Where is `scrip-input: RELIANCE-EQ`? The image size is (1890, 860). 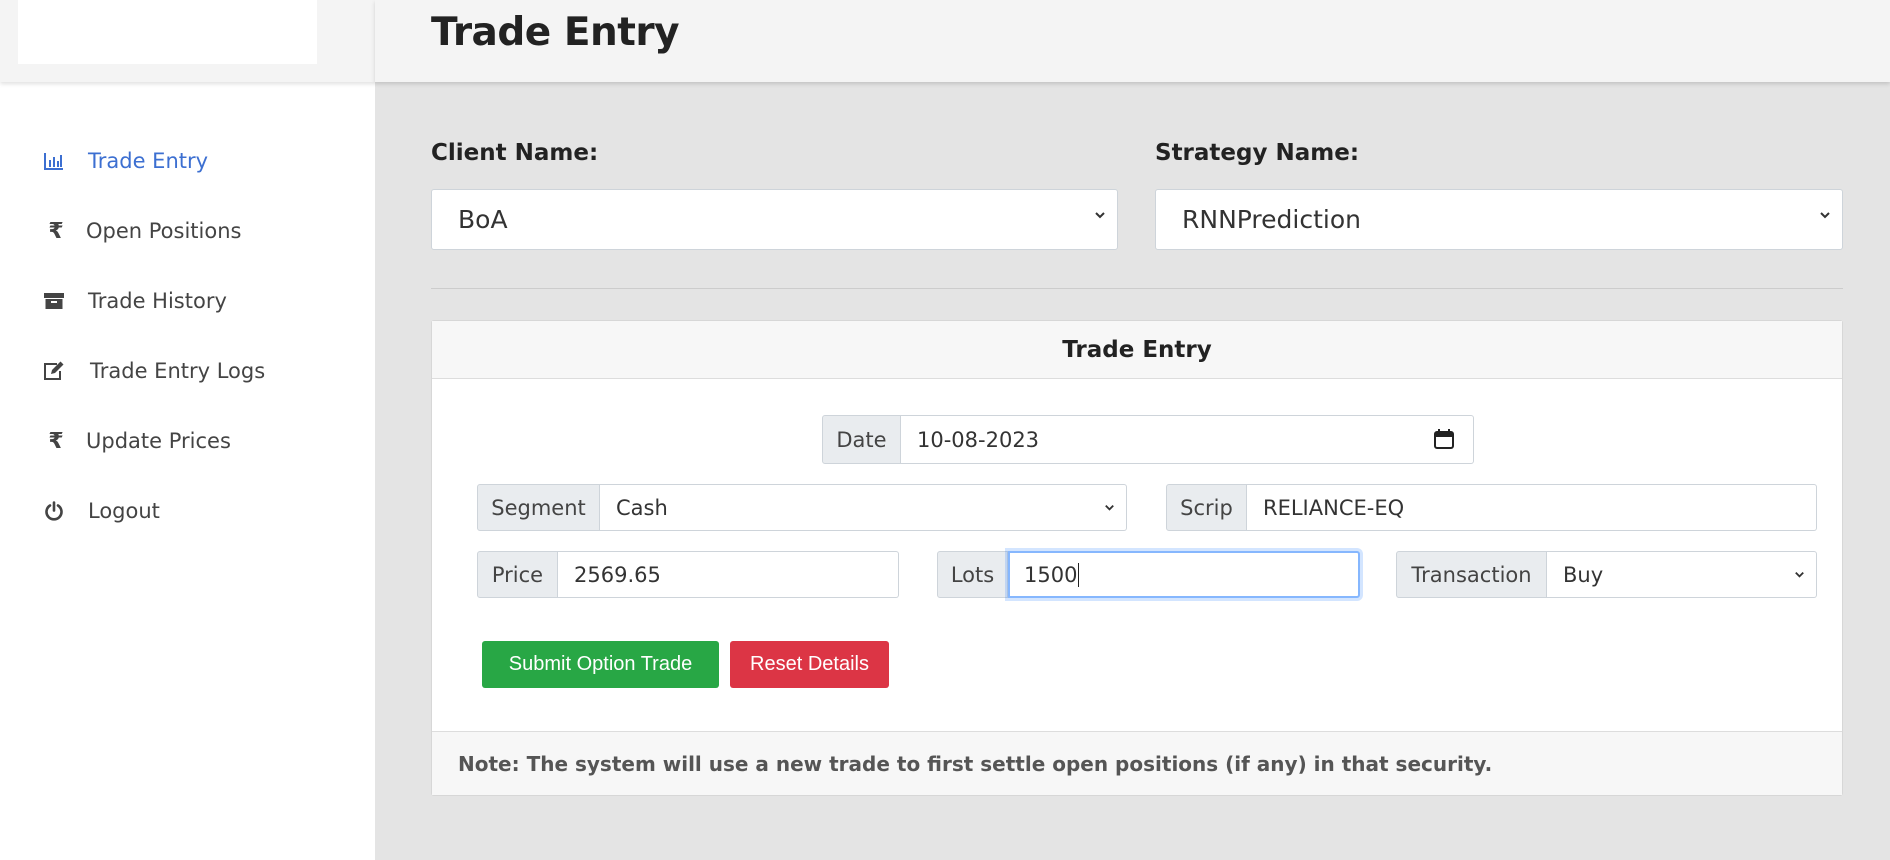
scrip-input: RELIANCE-EQ is located at coordinates (1532, 507).